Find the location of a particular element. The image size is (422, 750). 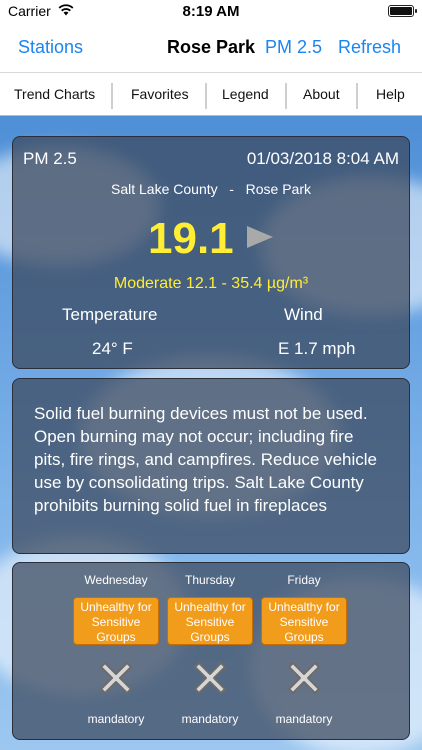

battery-icon is located at coordinates (402, 11).